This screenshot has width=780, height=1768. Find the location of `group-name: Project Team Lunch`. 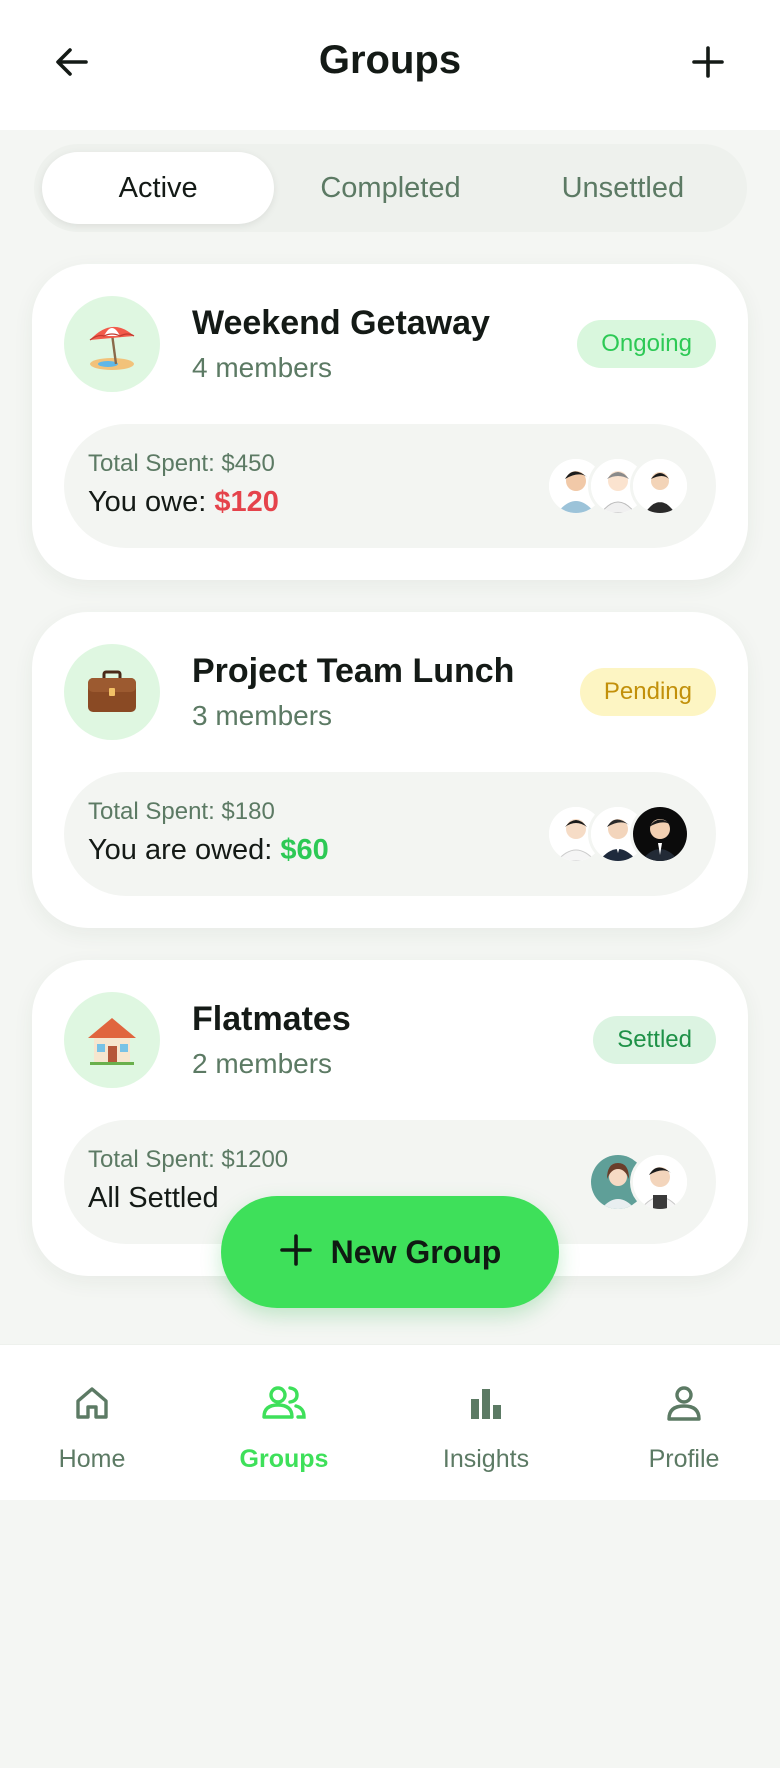

group-name: Project Team Lunch is located at coordinates (353, 671).